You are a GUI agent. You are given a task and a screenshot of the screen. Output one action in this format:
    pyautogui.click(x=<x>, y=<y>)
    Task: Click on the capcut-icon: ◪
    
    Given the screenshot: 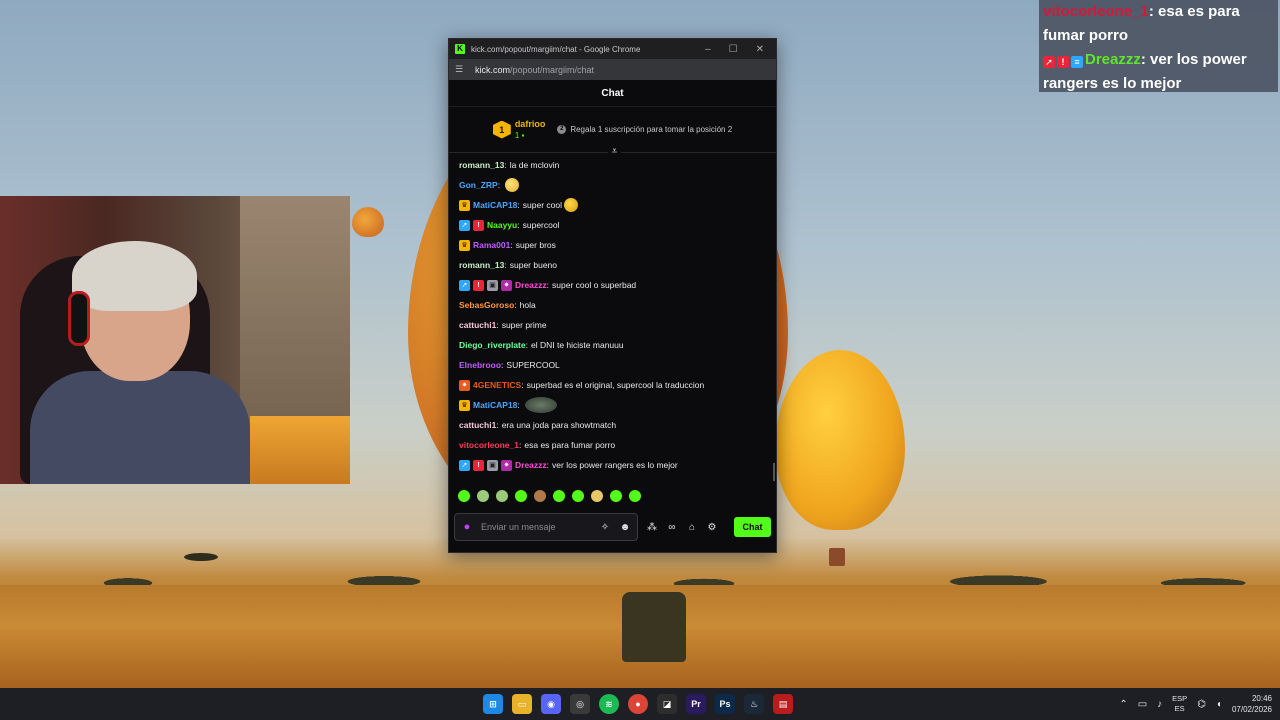 What is the action you would take?
    pyautogui.click(x=667, y=704)
    